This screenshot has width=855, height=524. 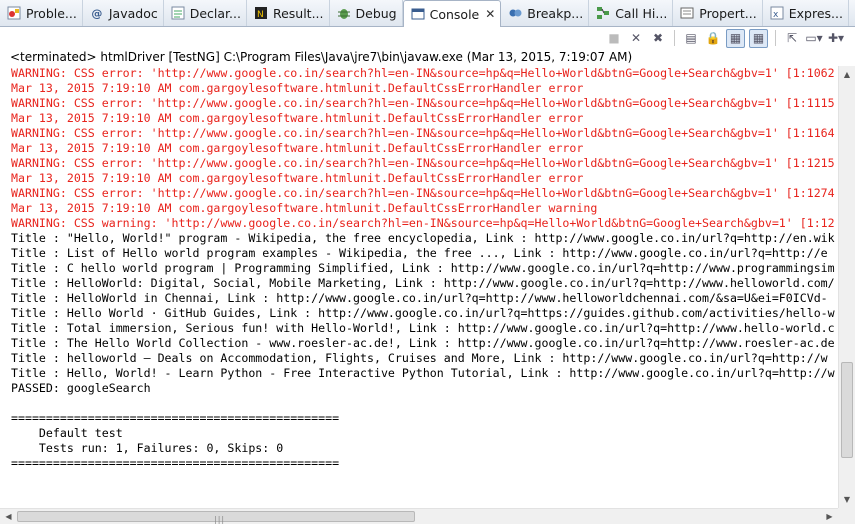 I want to click on svg-text: N, so click(x=260, y=15).